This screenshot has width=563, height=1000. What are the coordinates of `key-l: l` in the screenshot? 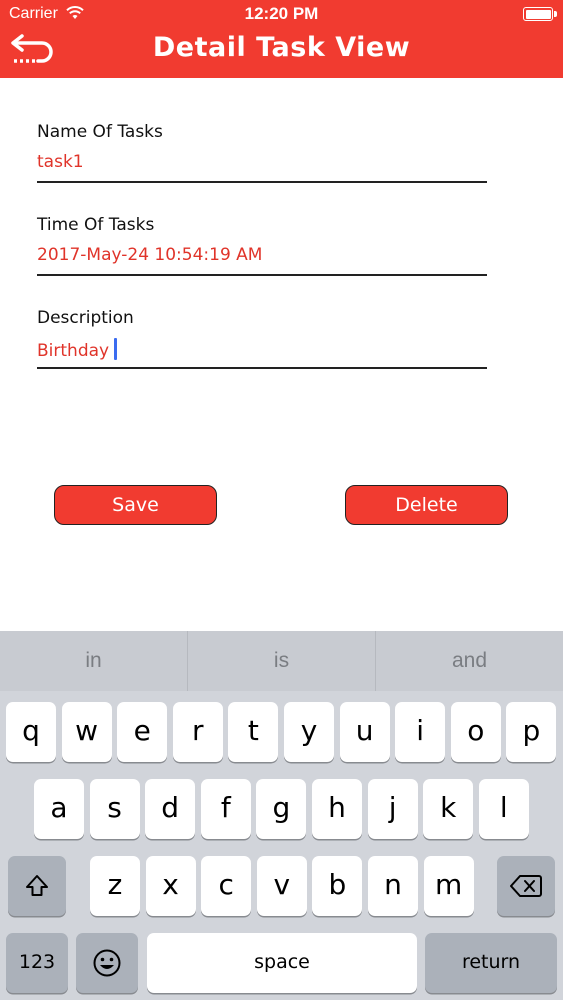 It's located at (503, 809).